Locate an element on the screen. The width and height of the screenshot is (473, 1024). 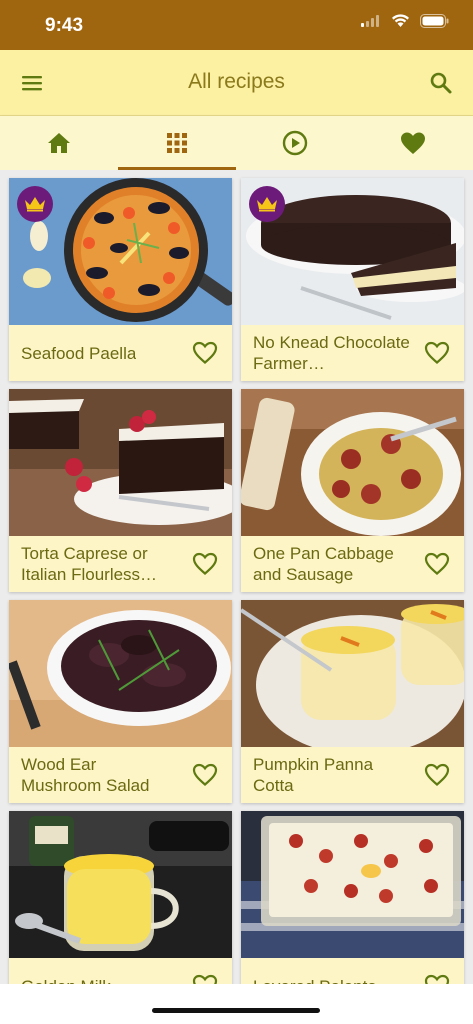
tab-videos is located at coordinates (295, 143).